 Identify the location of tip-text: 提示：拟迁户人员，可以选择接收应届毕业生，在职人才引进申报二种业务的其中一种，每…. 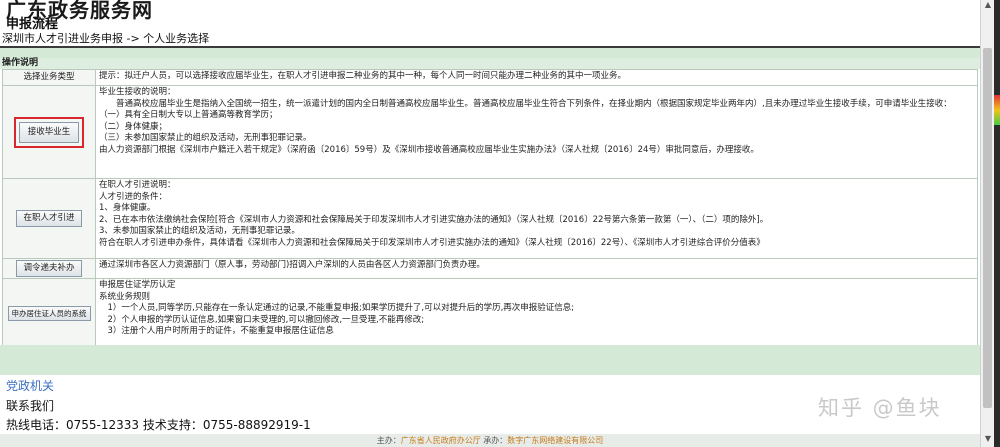
(536, 77).